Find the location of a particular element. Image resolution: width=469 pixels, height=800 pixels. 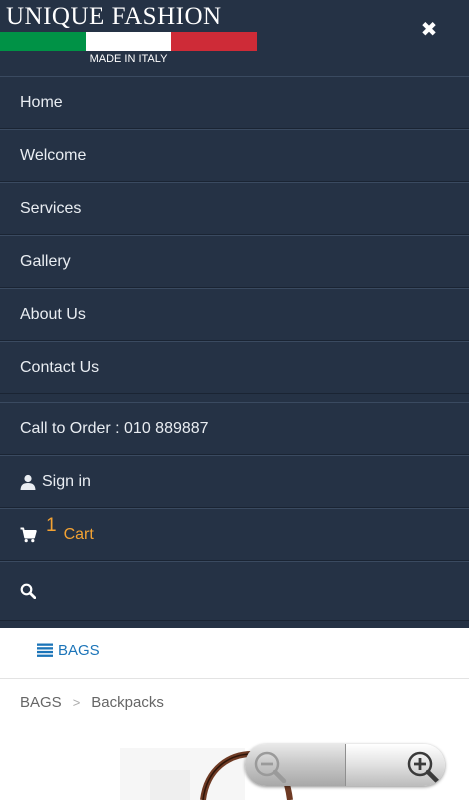

brand-name: UNIQUE FASHION is located at coordinates (114, 16).